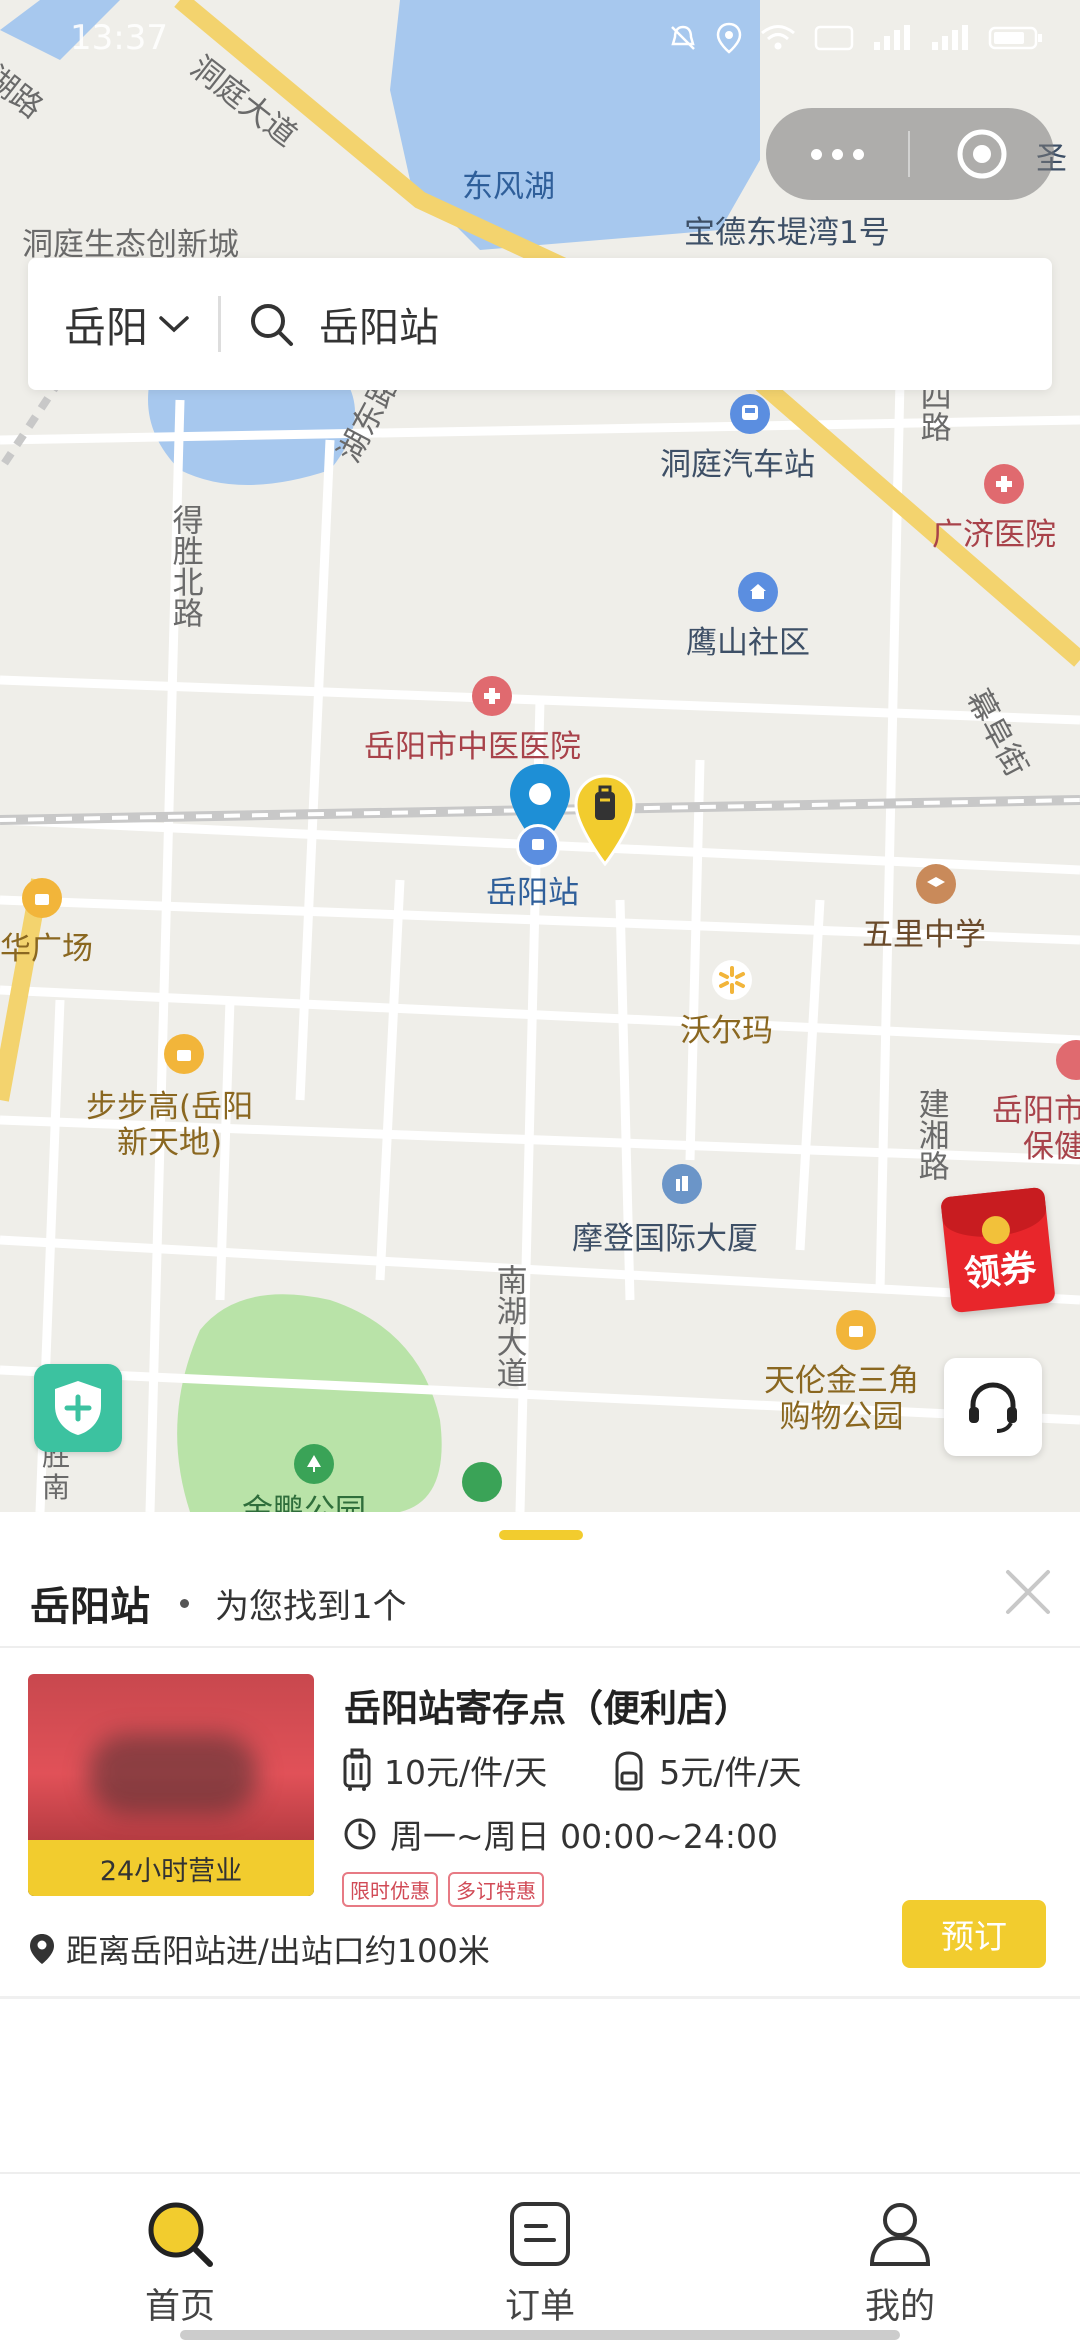 The width and height of the screenshot is (1080, 2342). Describe the element at coordinates (278, 1951) in the screenshot. I see `distance-text: 距离岳阳站进/出站口约100米` at that location.